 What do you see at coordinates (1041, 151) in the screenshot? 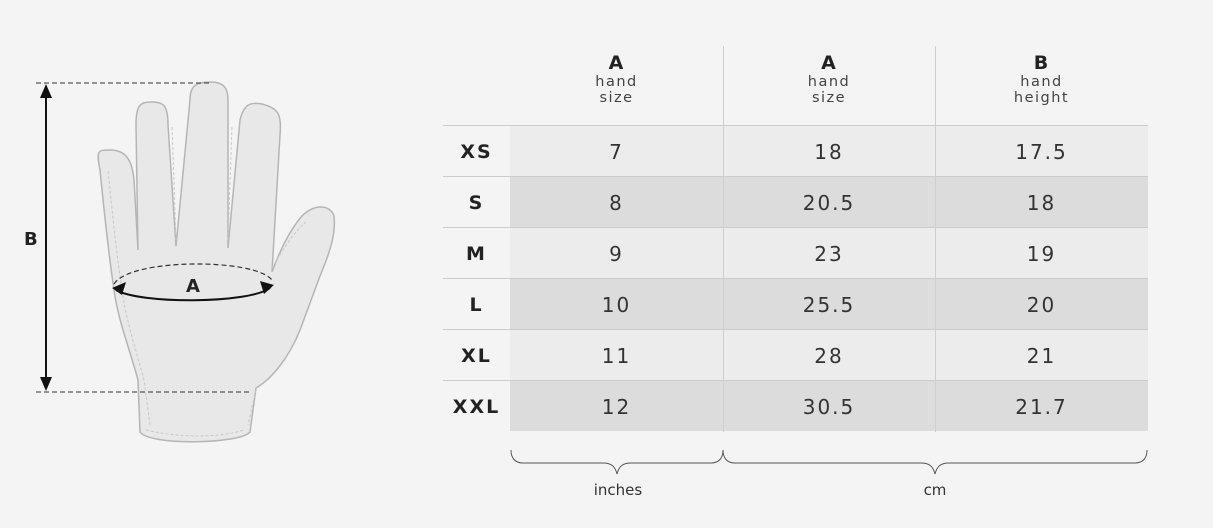
I see `cell-hand-height-cm: 17.5` at bounding box center [1041, 151].